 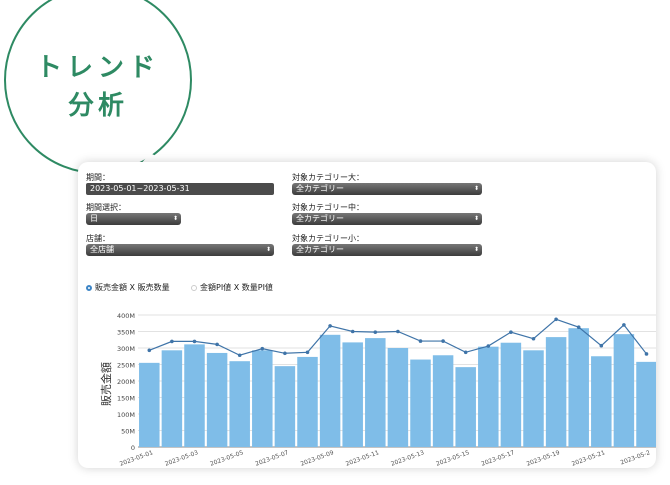 What do you see at coordinates (126, 366) in the screenshot?
I see `y-tick-label: 250M` at bounding box center [126, 366].